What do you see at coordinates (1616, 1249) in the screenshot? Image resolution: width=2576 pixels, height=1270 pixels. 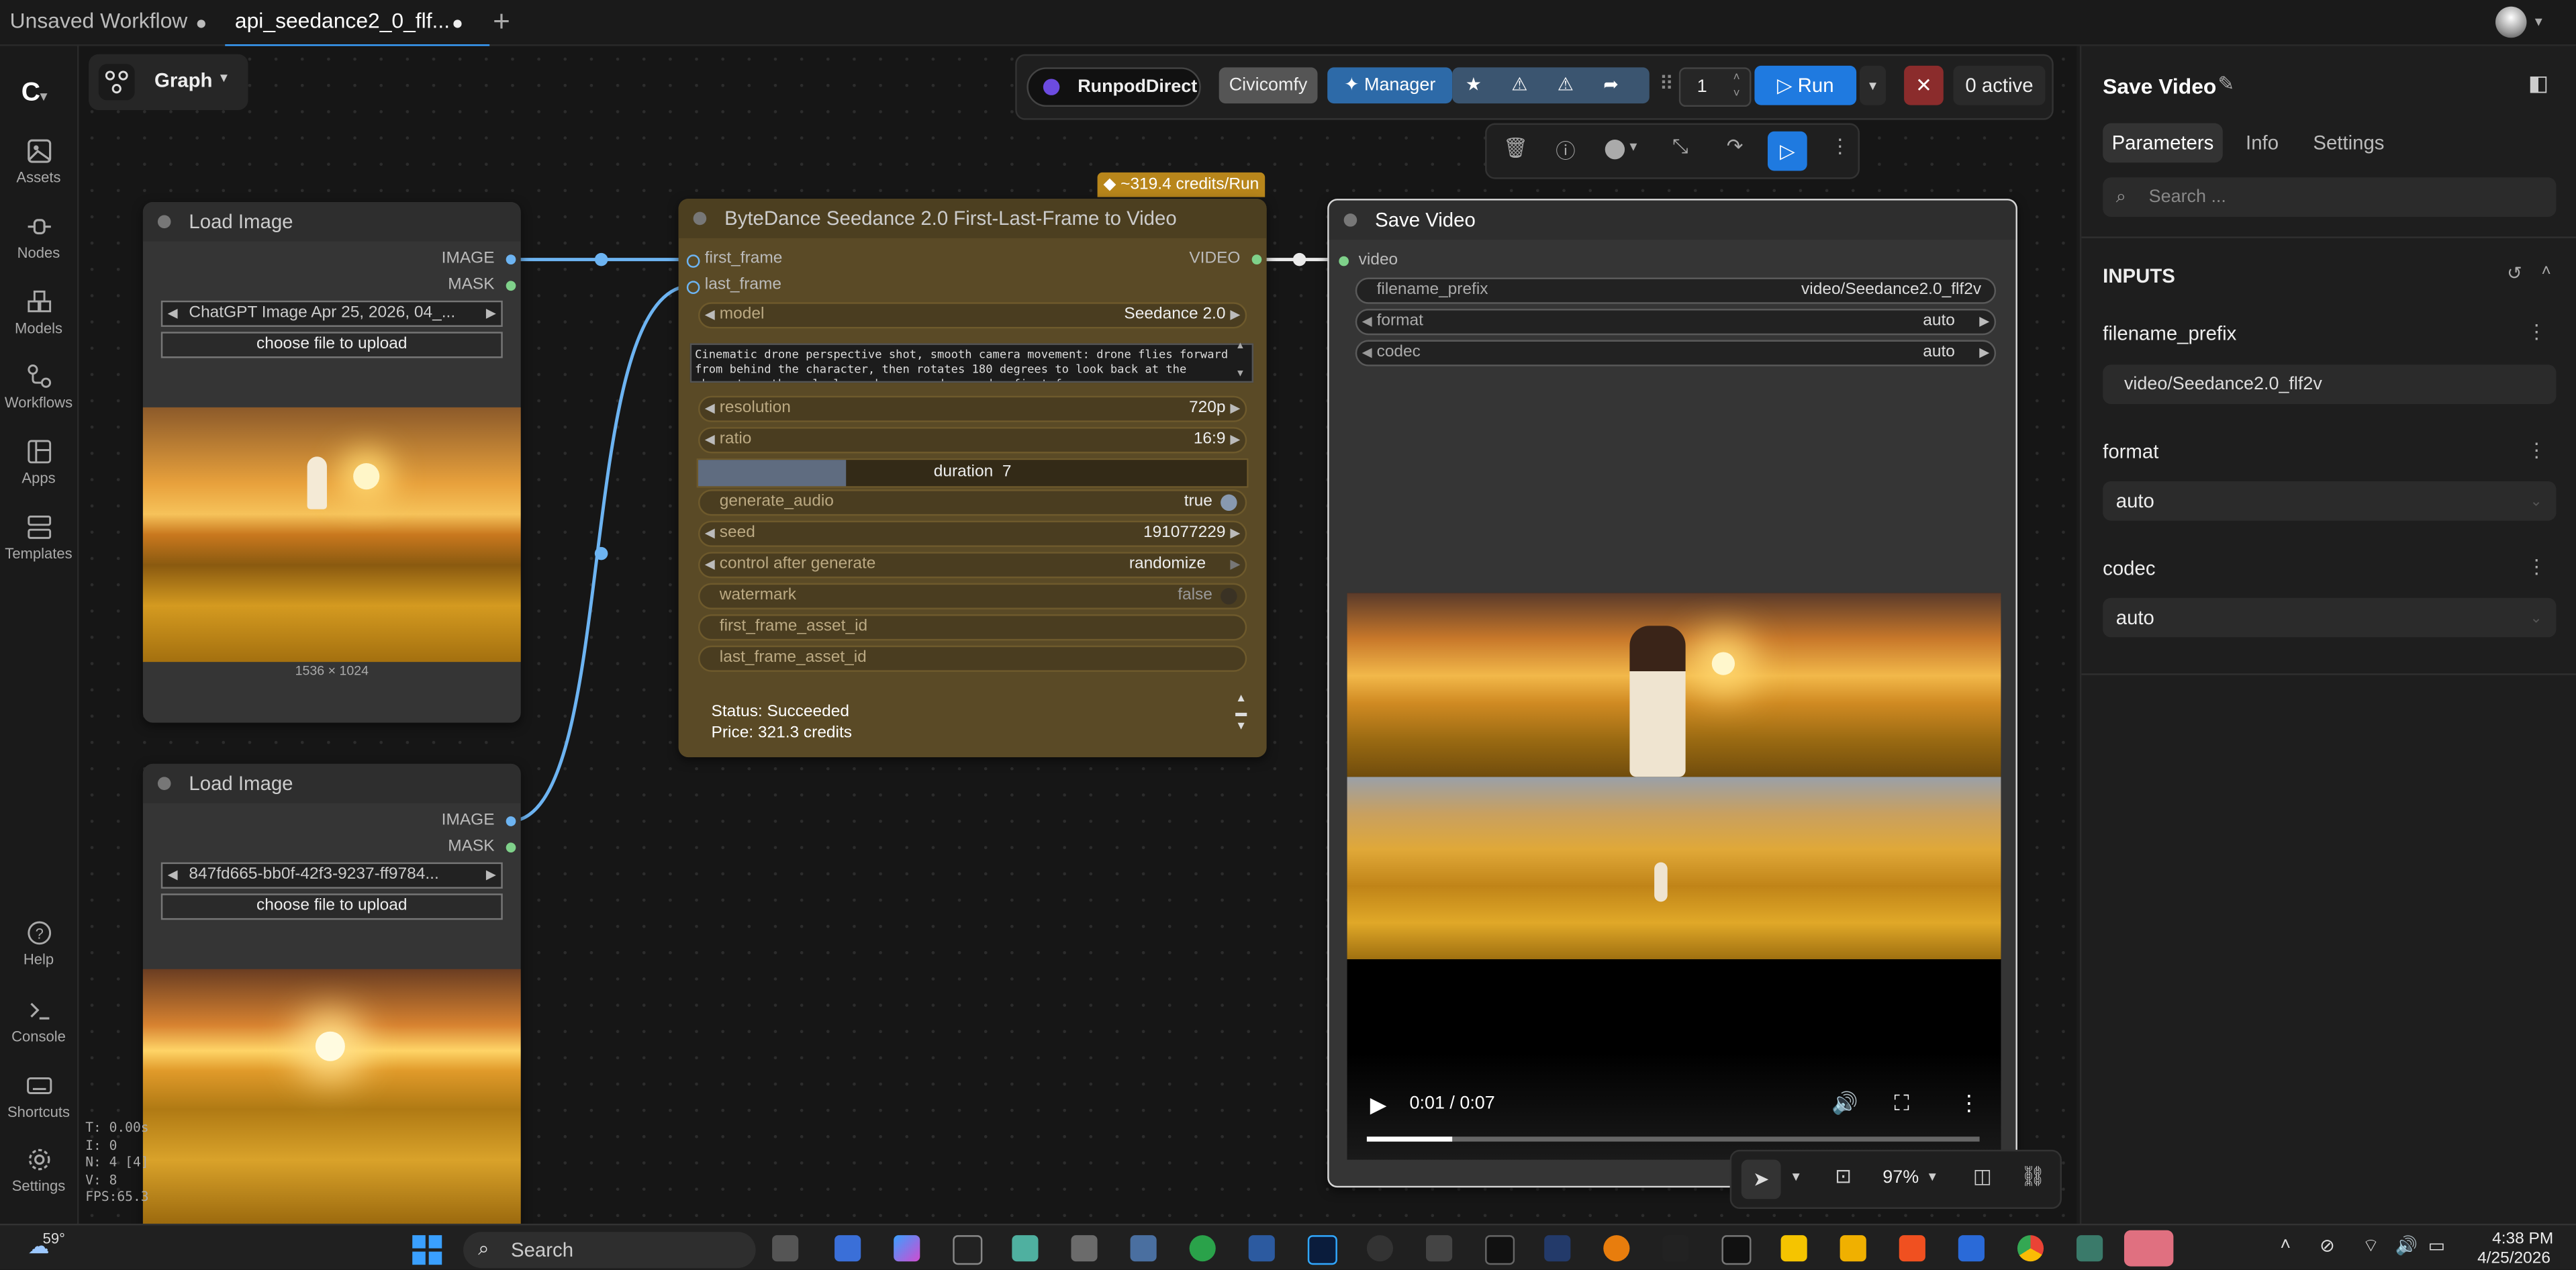 I see `blender-icon` at bounding box center [1616, 1249].